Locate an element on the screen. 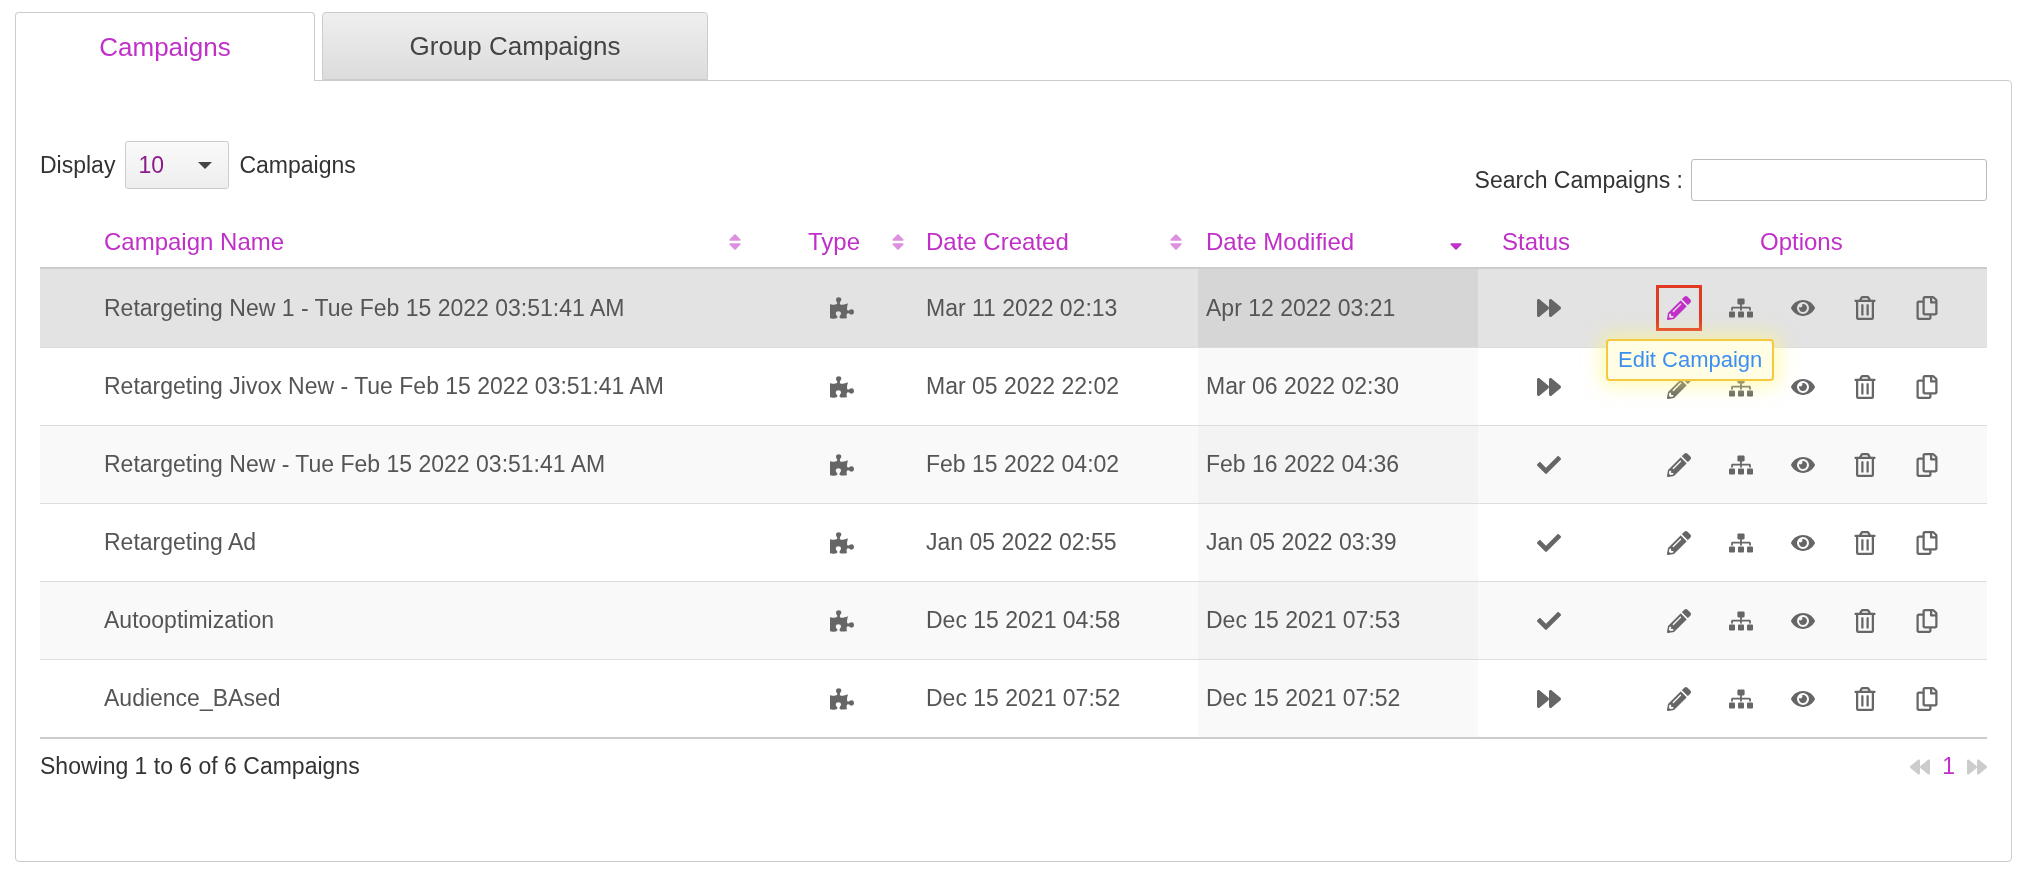  tooltip: Edit Campaign is located at coordinates (1690, 360).